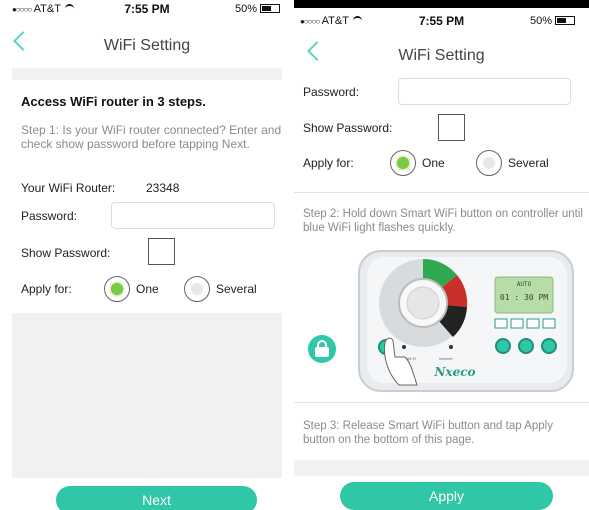  Describe the element at coordinates (193, 215) in the screenshot. I see `password-input` at that location.